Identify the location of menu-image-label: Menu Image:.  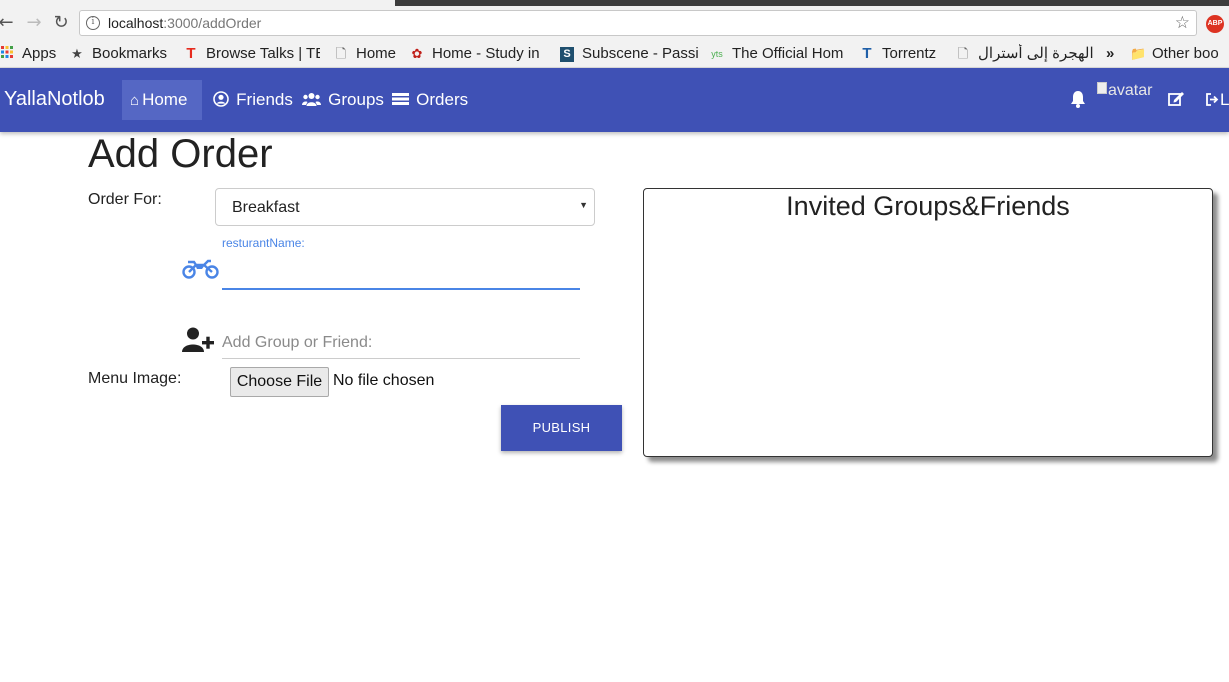
(135, 378).